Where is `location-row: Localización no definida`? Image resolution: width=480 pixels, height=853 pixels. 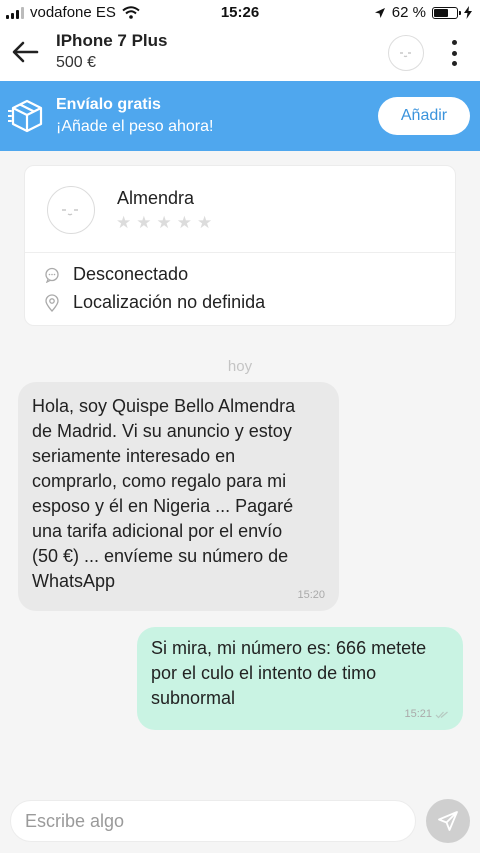
location-row: Localización no definida is located at coordinates (154, 302).